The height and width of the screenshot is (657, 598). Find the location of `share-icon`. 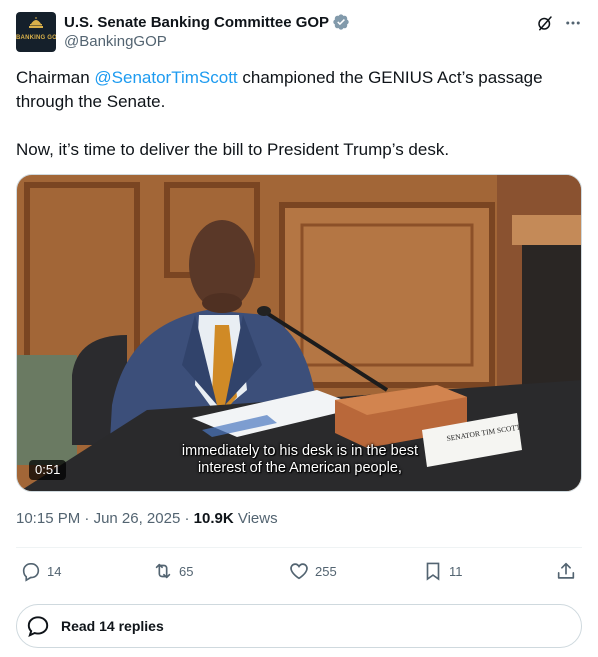

share-icon is located at coordinates (566, 570).